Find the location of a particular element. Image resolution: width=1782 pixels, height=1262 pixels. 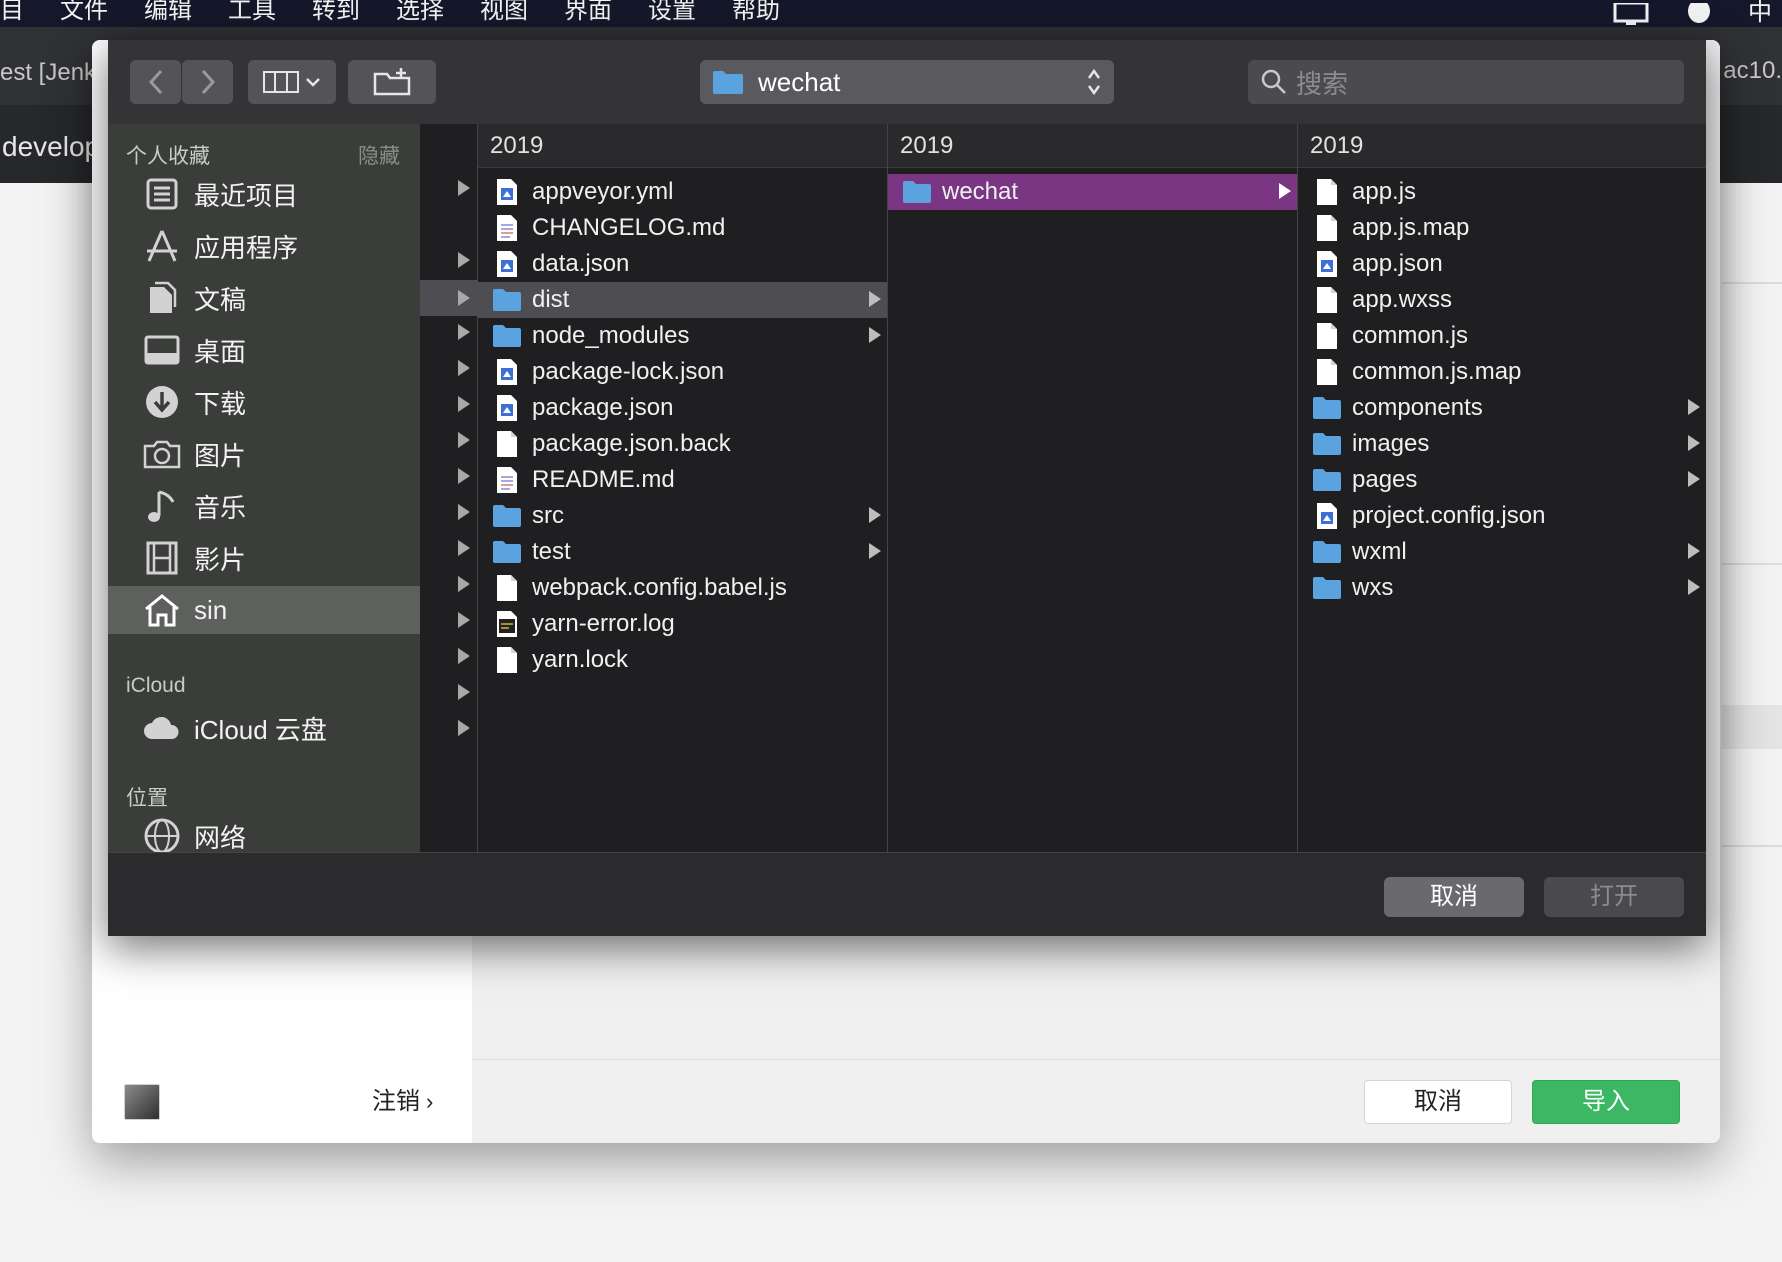

avatar is located at coordinates (142, 1102).